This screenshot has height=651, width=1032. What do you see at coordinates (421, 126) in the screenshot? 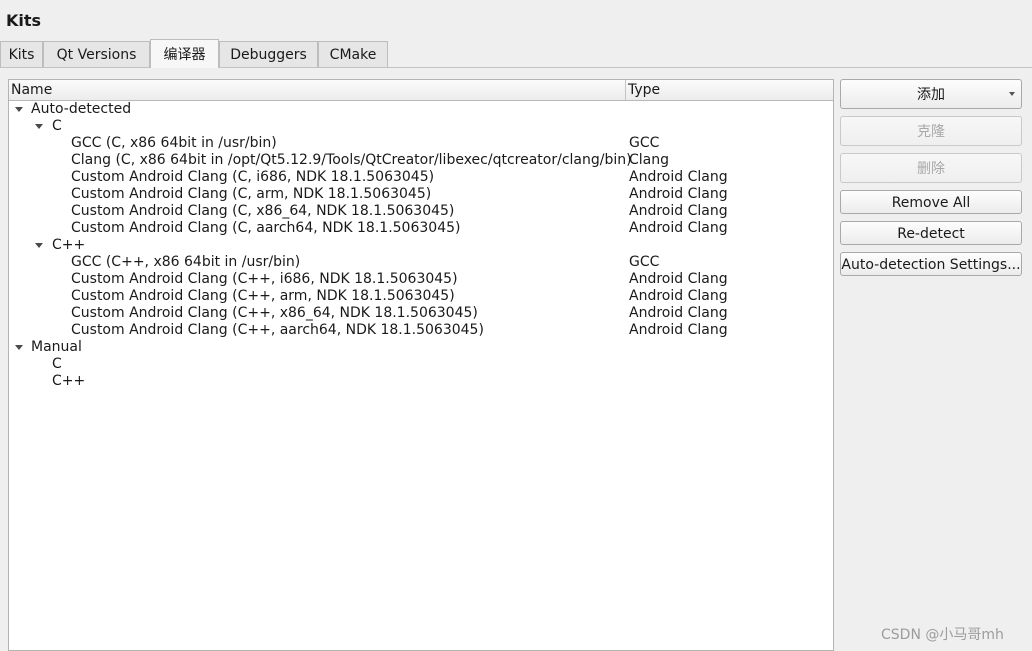
I see `tree-group-c: C` at bounding box center [421, 126].